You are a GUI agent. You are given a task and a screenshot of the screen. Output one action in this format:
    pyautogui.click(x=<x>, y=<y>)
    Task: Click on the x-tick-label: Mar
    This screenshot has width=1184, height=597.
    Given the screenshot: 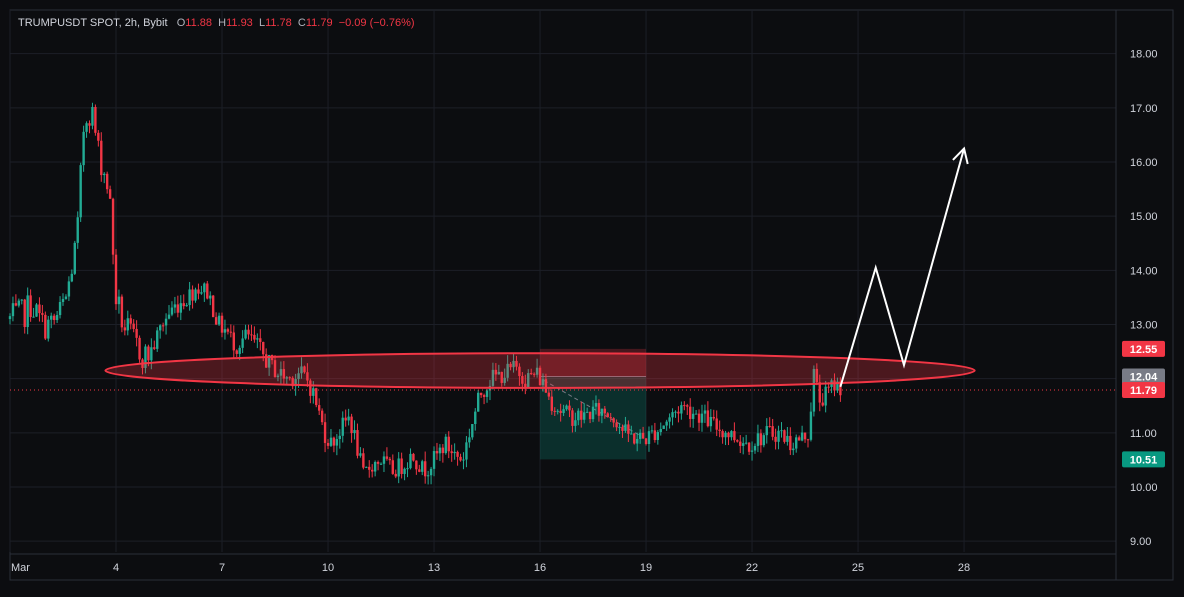 What is the action you would take?
    pyautogui.click(x=20, y=568)
    